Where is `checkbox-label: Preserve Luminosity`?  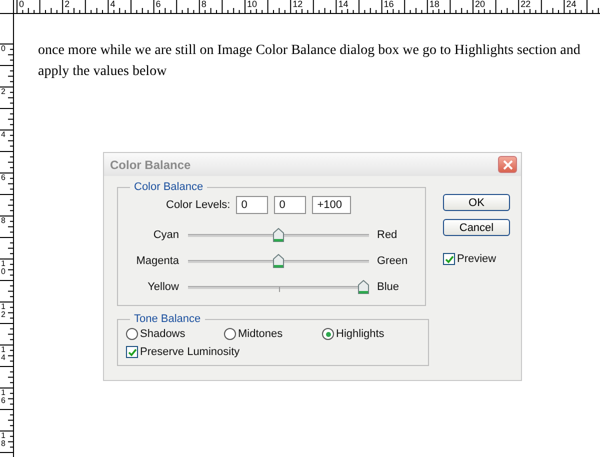 checkbox-label: Preserve Luminosity is located at coordinates (190, 352).